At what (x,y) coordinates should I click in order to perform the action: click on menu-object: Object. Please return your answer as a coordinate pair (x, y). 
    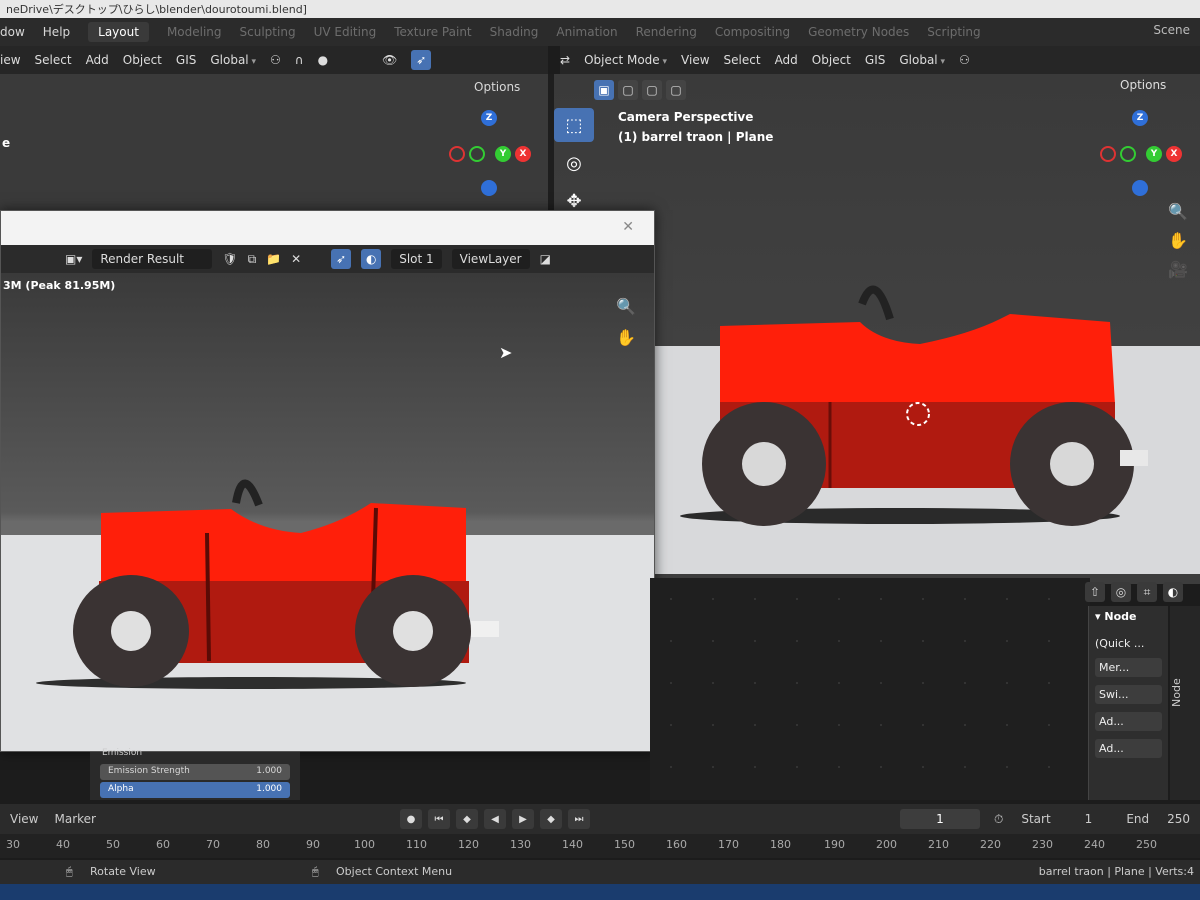
    Looking at the image, I should click on (142, 60).